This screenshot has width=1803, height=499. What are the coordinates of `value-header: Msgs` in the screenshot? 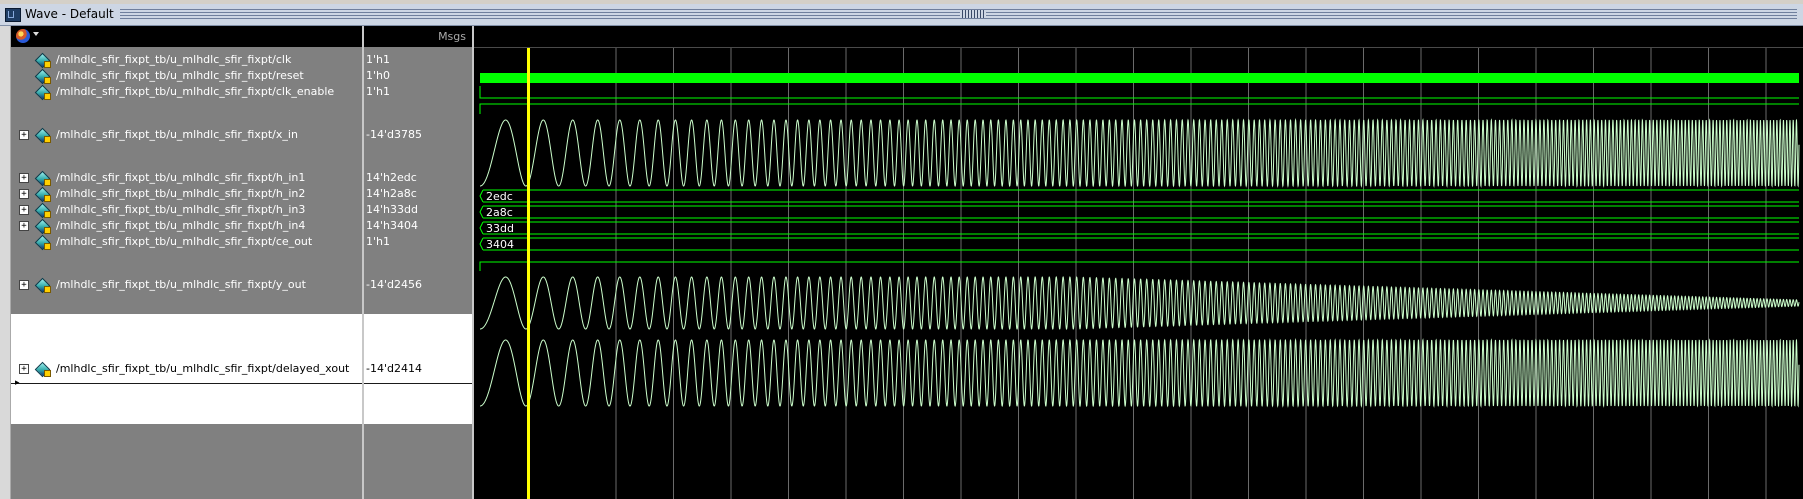 It's located at (418, 36).